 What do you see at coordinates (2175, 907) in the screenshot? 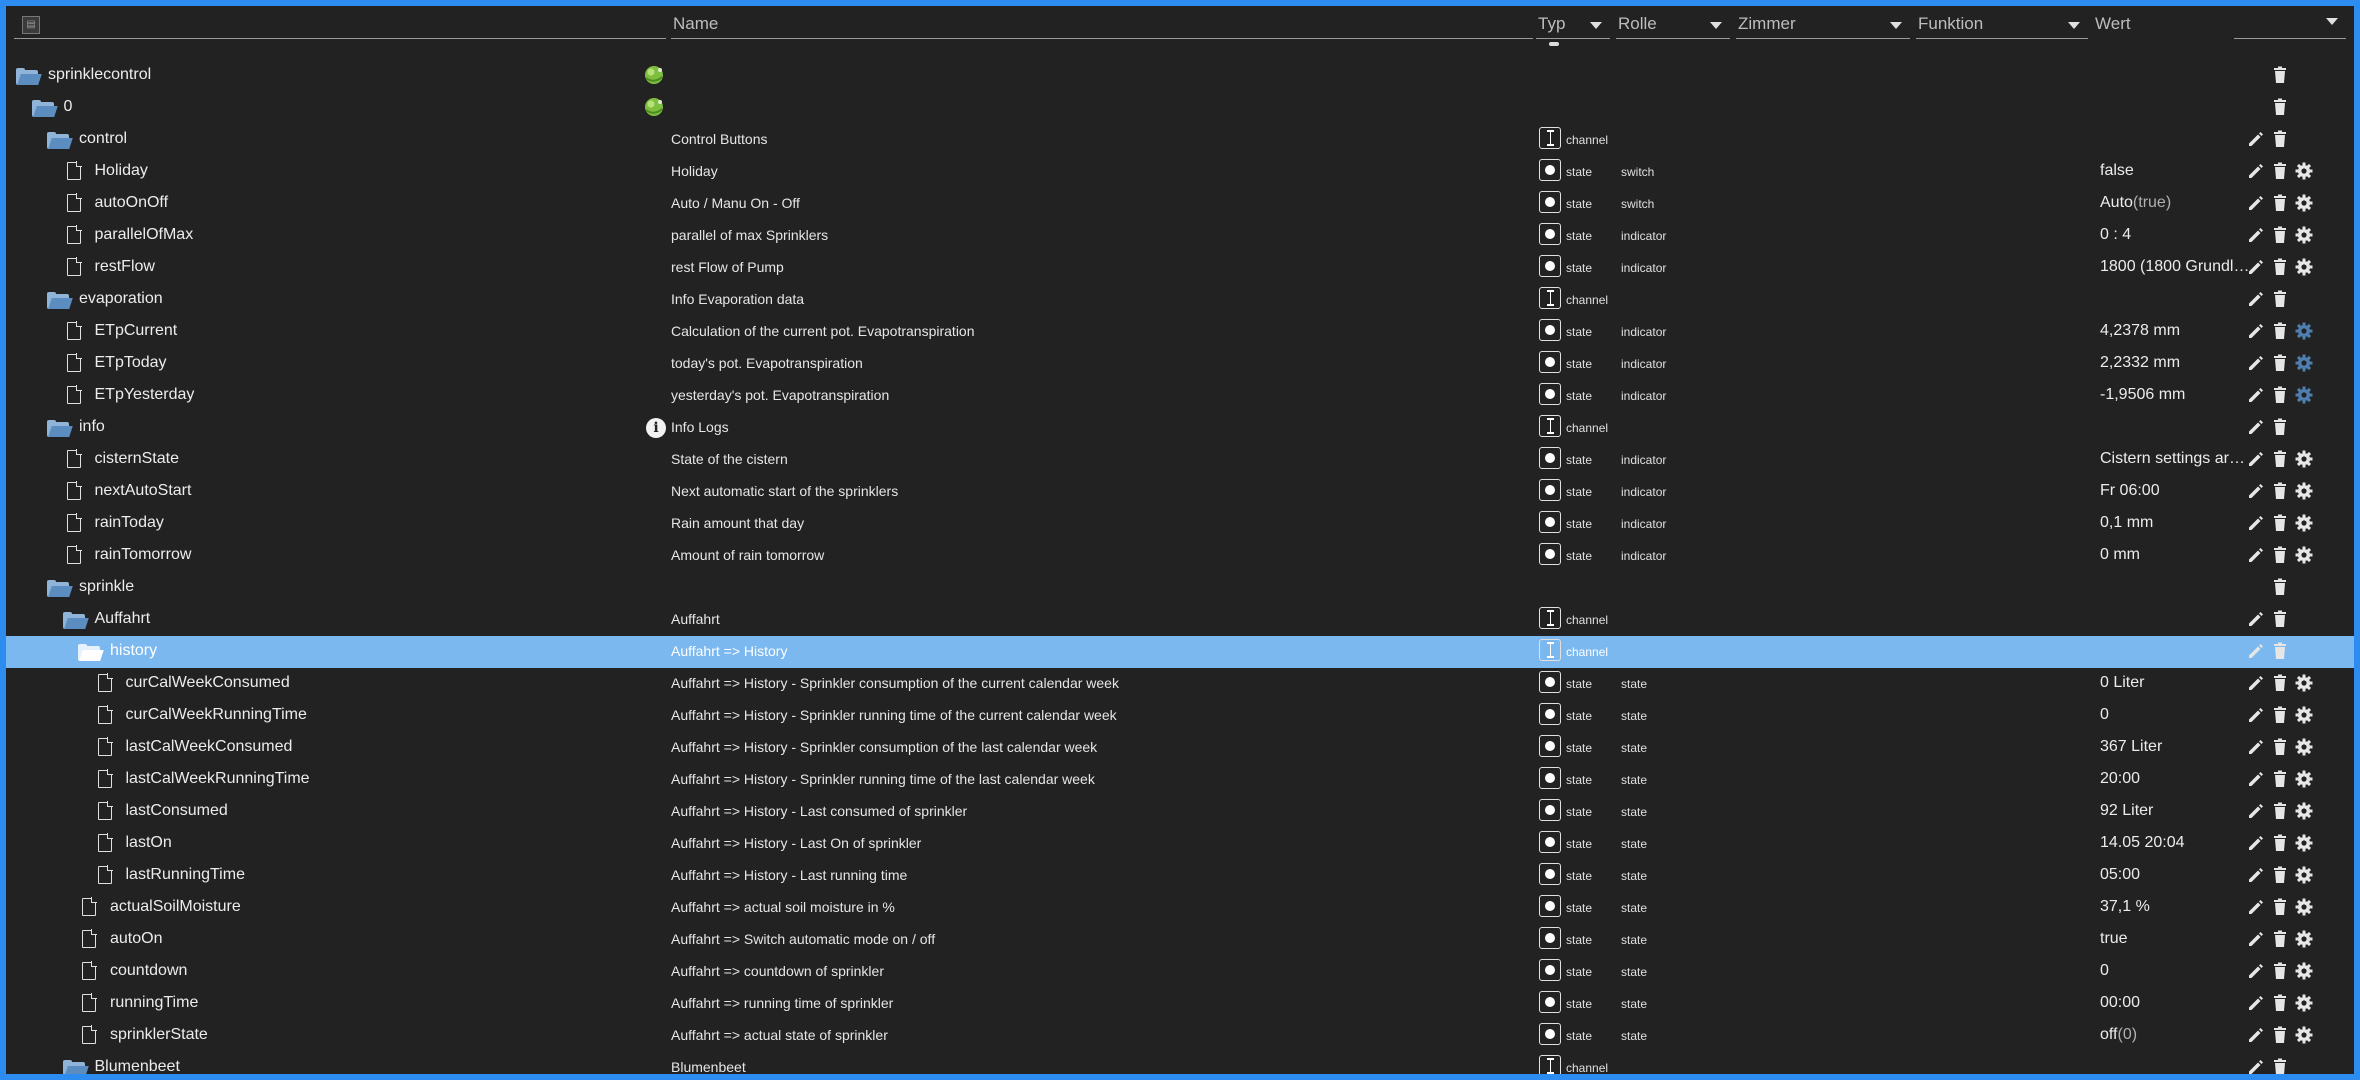
I see `object-value: 37,1 %` at bounding box center [2175, 907].